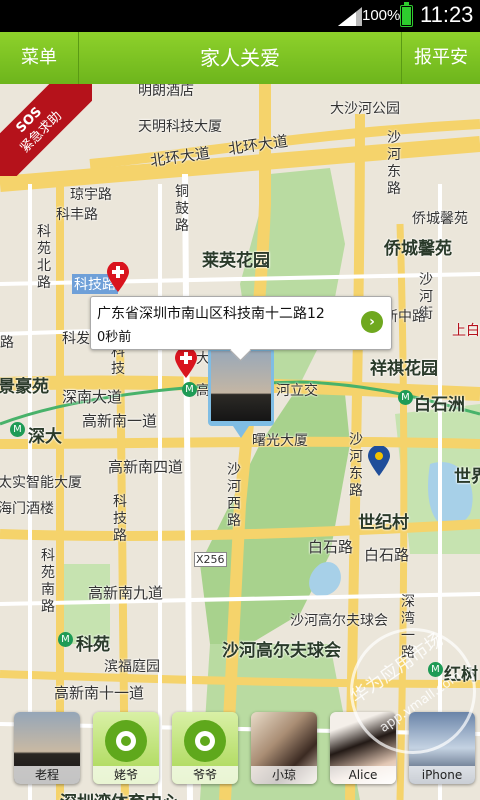  I want to click on sos-button: SOS 紧急求助, so click(46, 130).